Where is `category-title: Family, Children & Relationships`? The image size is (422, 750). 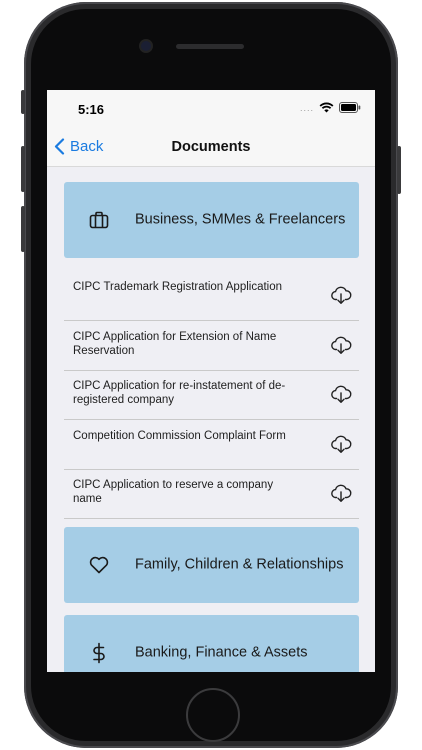 category-title: Family, Children & Relationships is located at coordinates (239, 564).